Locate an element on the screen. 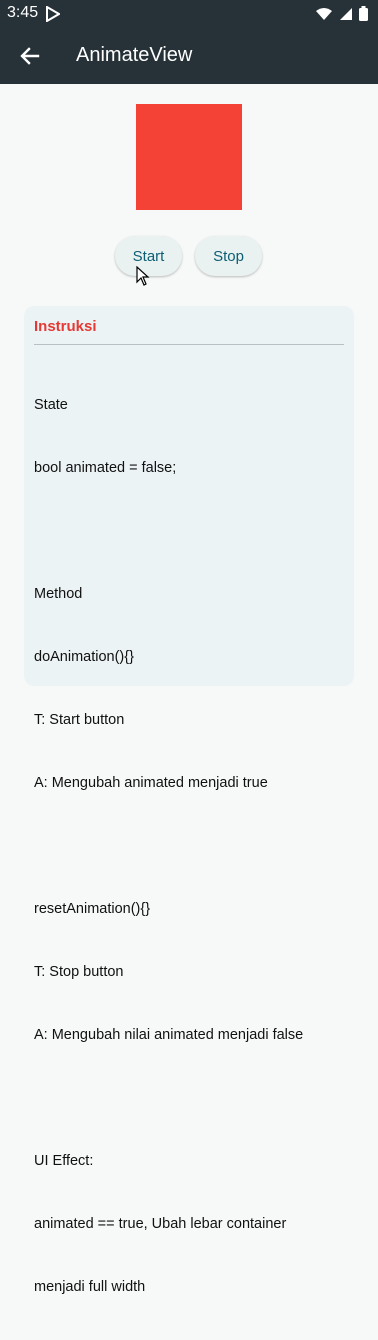  instruction-line: T: Start button is located at coordinates (79, 720).